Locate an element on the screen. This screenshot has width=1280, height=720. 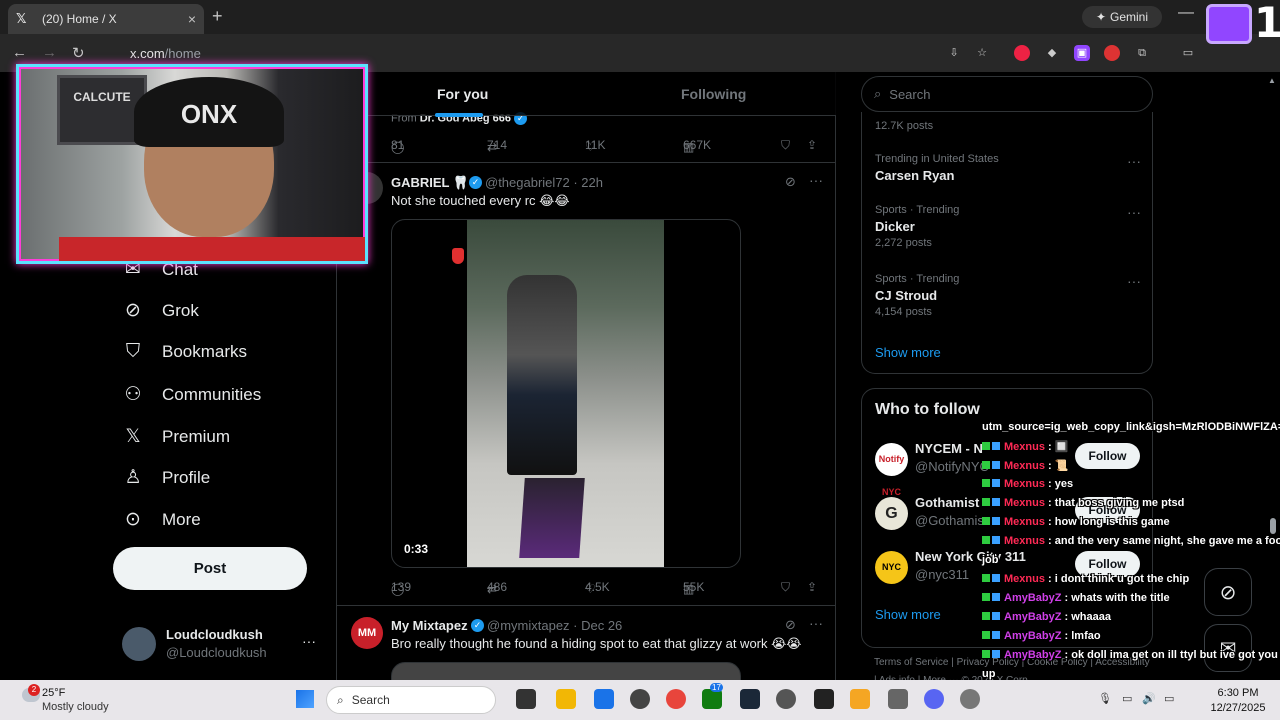
tweet-author-name: GABRIEL 🦷 is located at coordinates (430, 183).